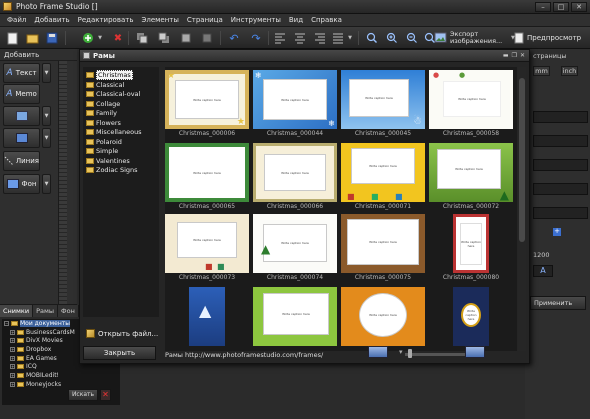 This screenshot has height=419, width=590. Describe the element at coordinates (12, 38) in the screenshot. I see `new-icon` at that location.